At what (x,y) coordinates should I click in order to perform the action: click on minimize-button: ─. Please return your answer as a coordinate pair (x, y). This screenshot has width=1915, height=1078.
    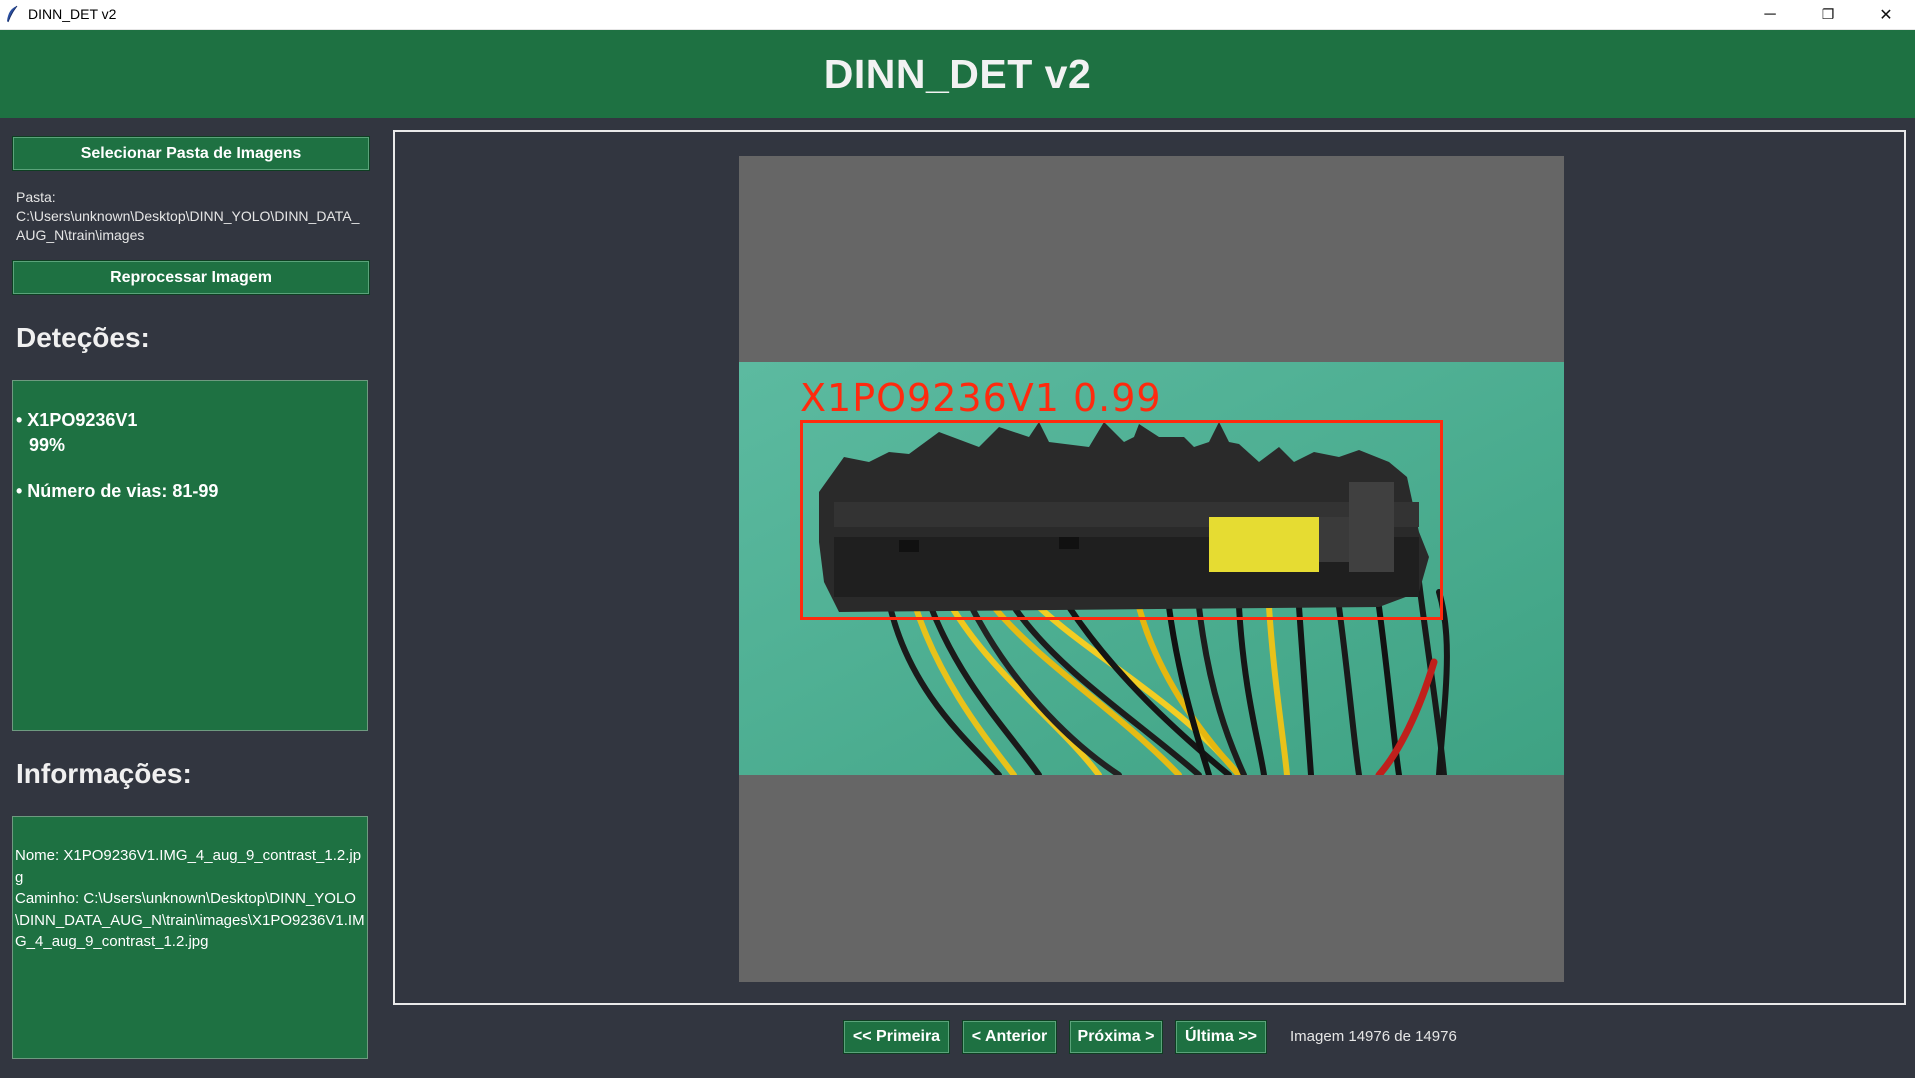
    Looking at the image, I should click on (1770, 14).